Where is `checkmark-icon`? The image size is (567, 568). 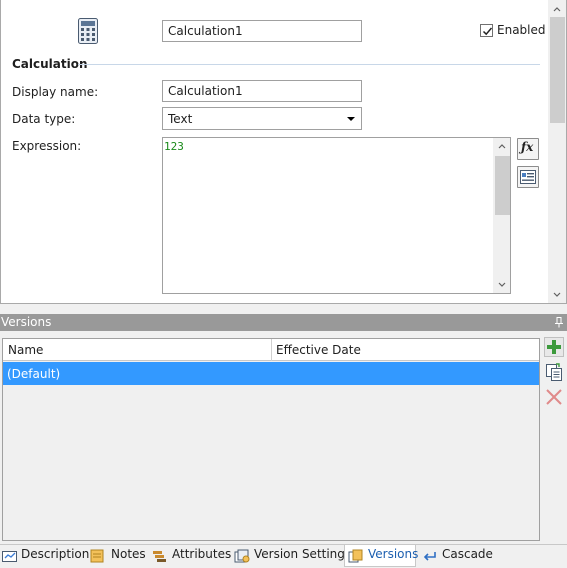 checkmark-icon is located at coordinates (487, 31).